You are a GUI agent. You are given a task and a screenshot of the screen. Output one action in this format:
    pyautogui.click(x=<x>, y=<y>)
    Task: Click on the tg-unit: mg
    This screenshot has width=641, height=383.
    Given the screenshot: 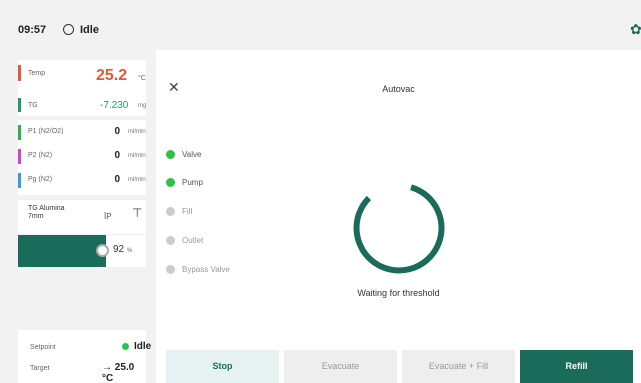 What is the action you would take?
    pyautogui.click(x=142, y=106)
    